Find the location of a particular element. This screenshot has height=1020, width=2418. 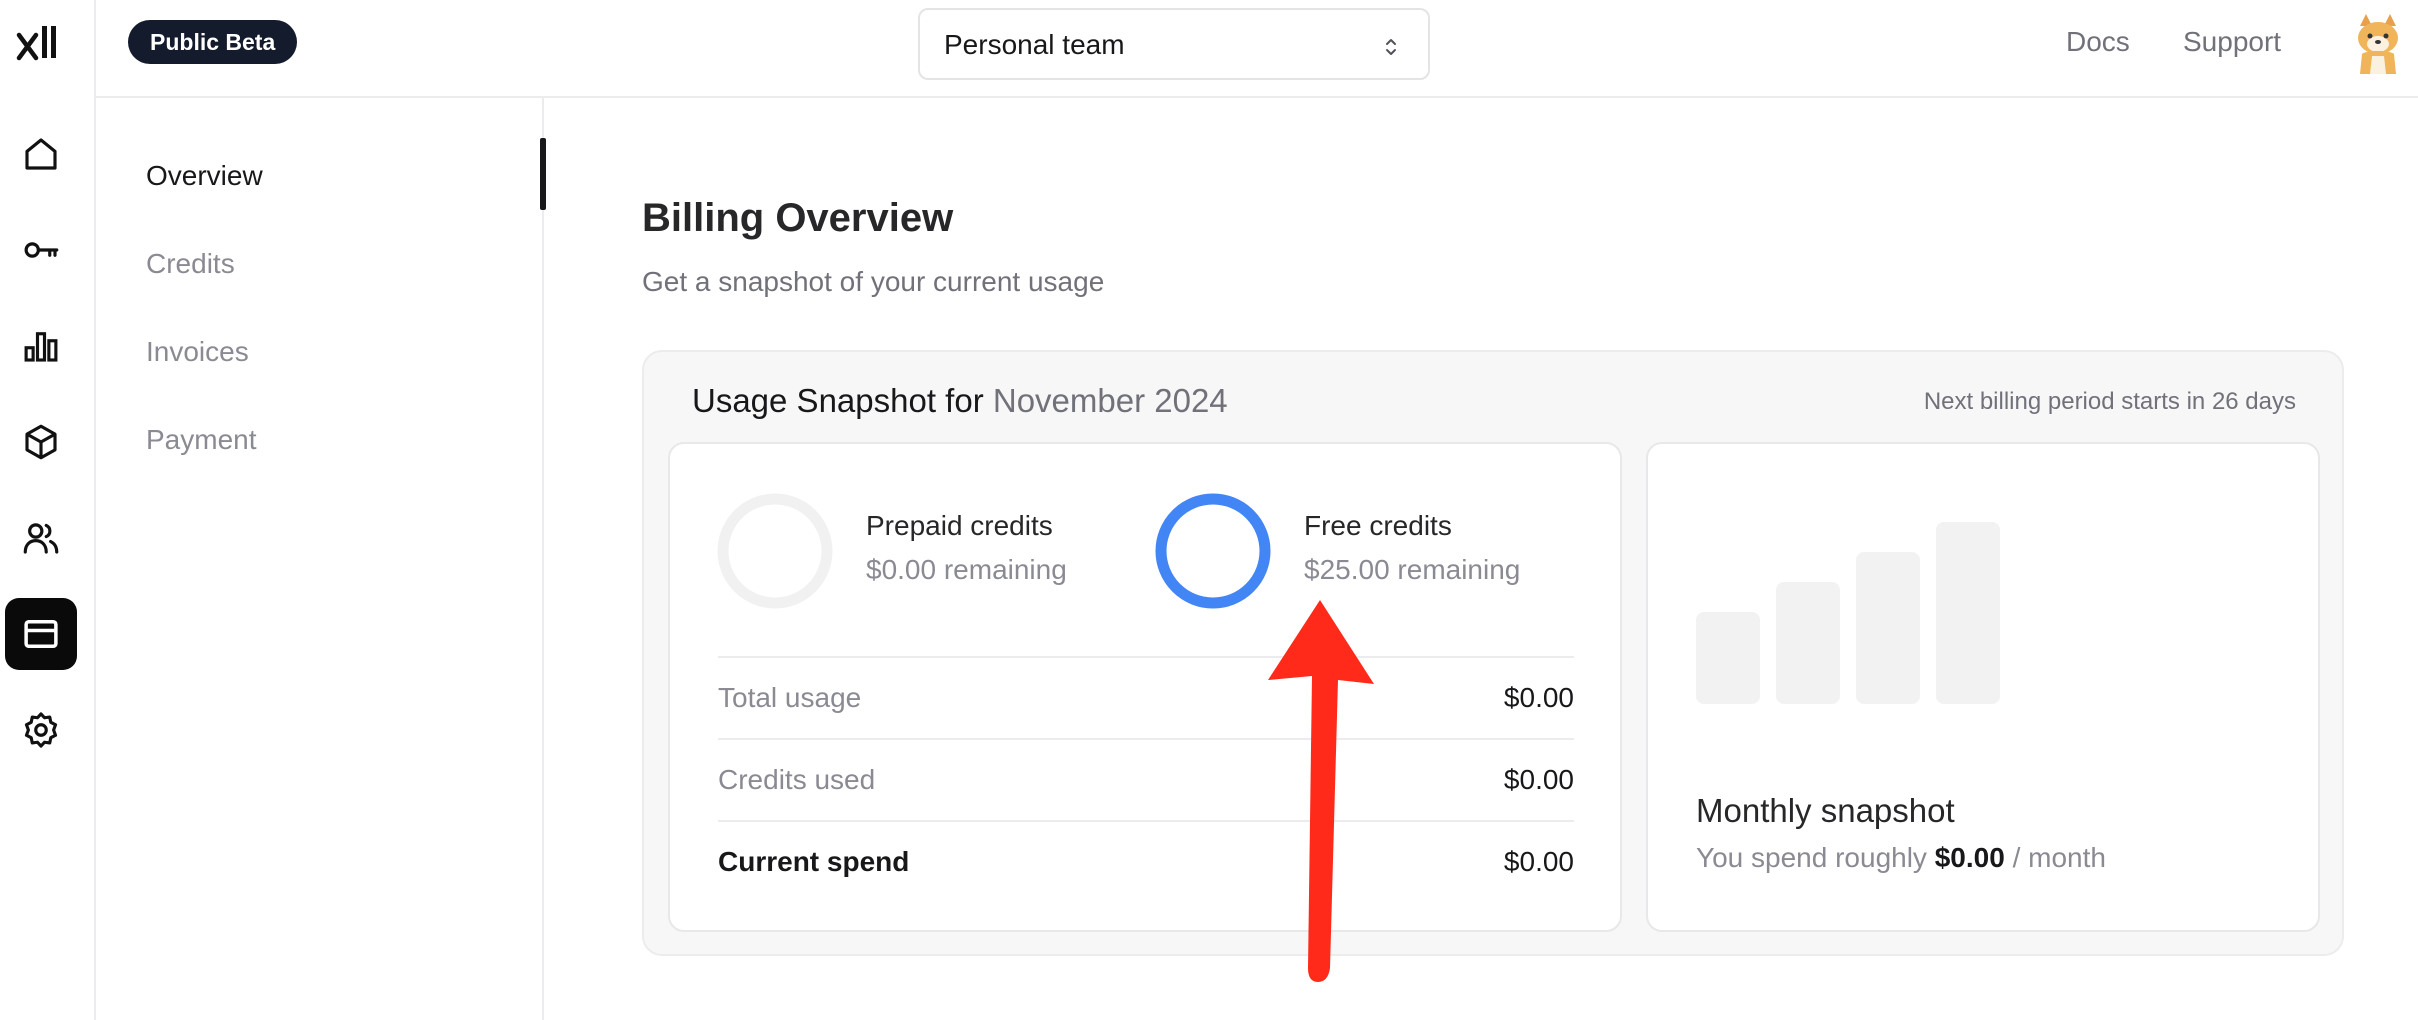

settings-icon is located at coordinates (41, 730).